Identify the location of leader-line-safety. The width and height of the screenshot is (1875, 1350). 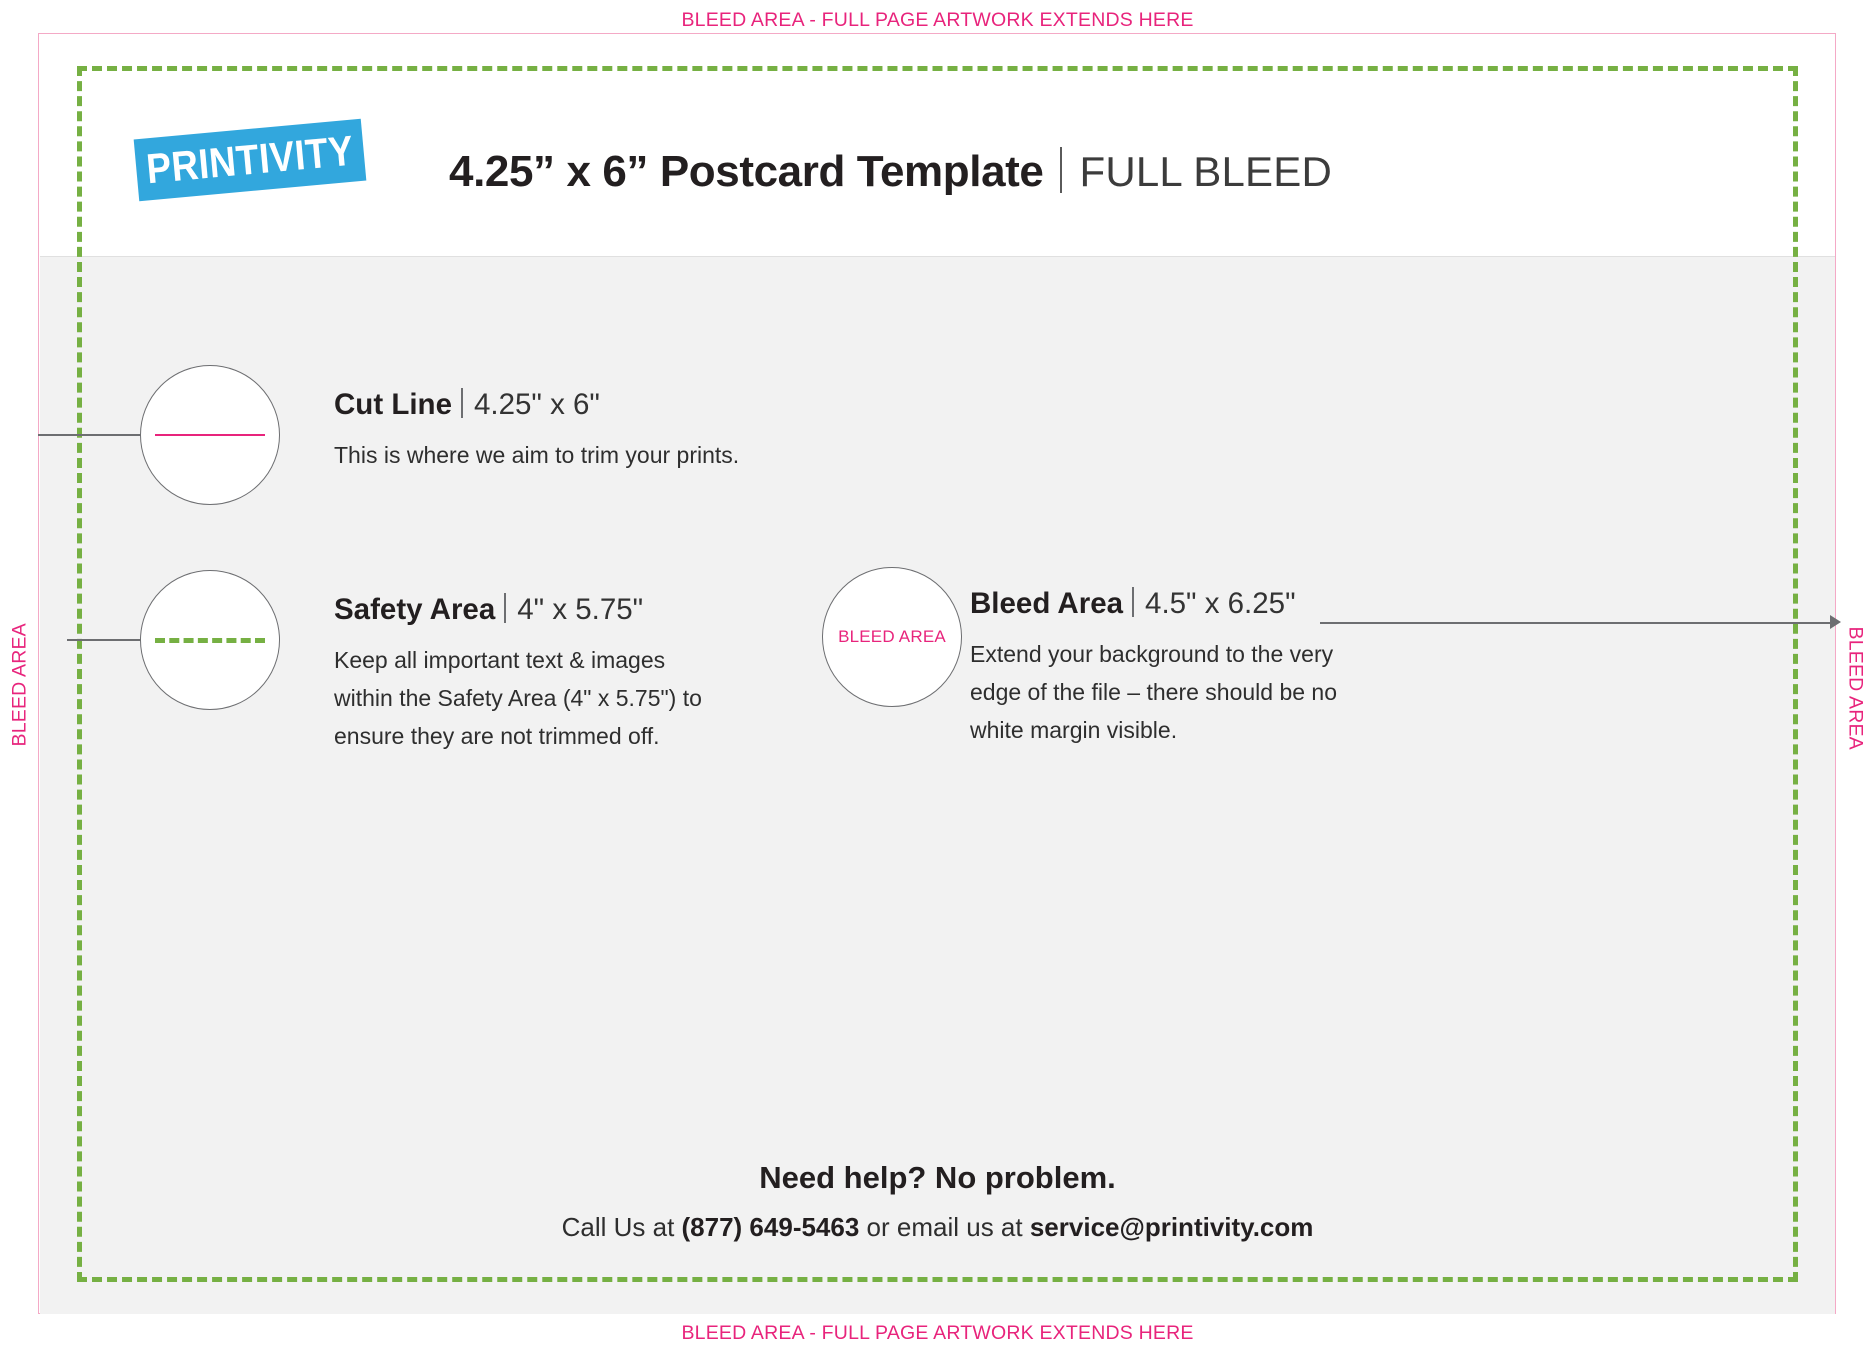
(105, 640).